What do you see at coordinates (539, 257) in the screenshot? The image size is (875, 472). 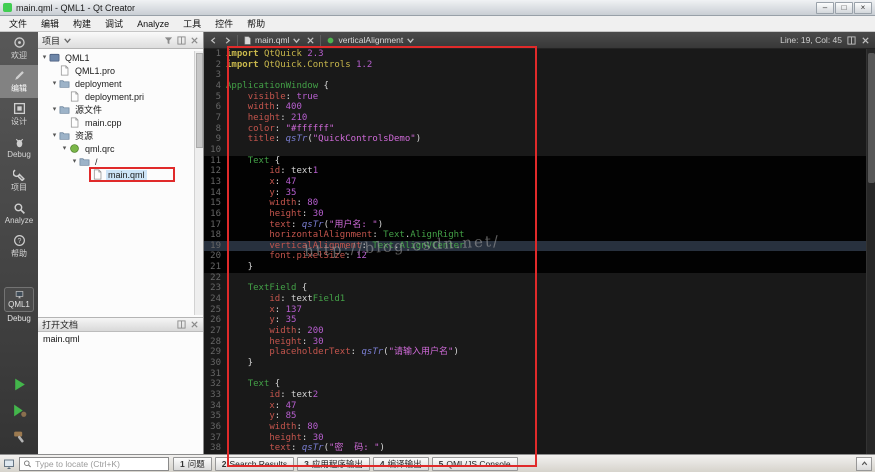 I see `code-line-20: 20 font.pixelSize: 12` at bounding box center [539, 257].